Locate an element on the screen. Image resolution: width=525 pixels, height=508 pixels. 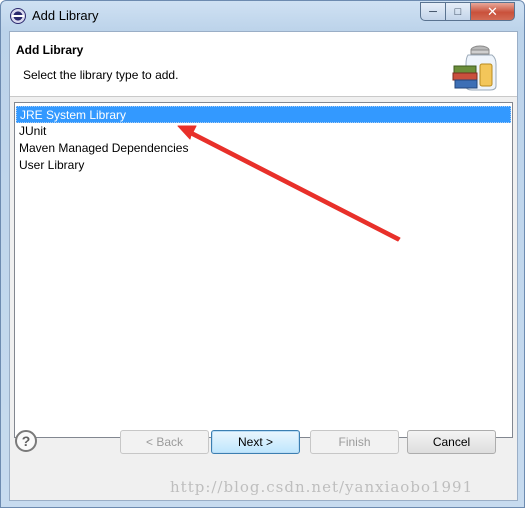
eclipse-icon is located at coordinates (18, 16).